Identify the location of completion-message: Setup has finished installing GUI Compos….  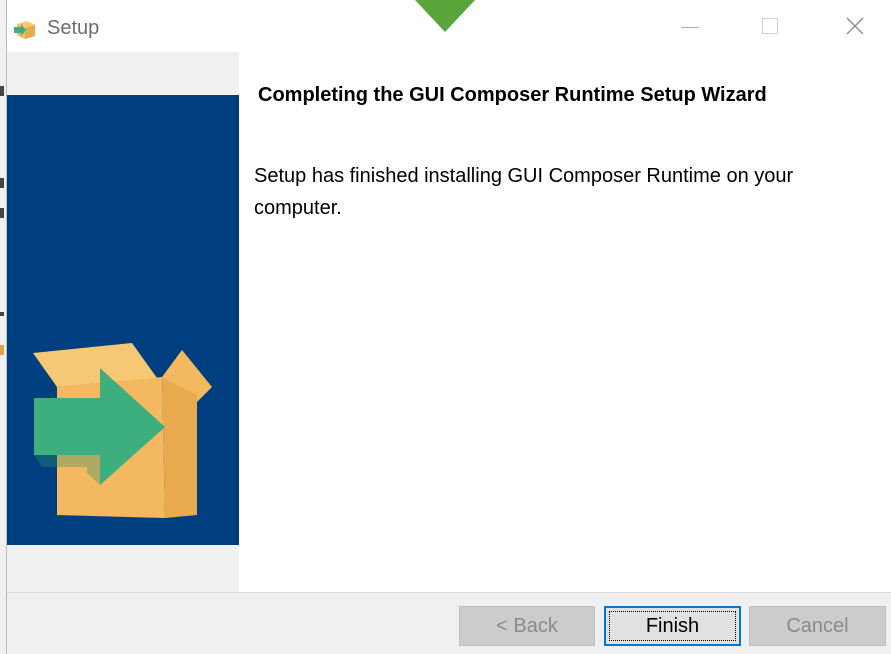
(524, 192).